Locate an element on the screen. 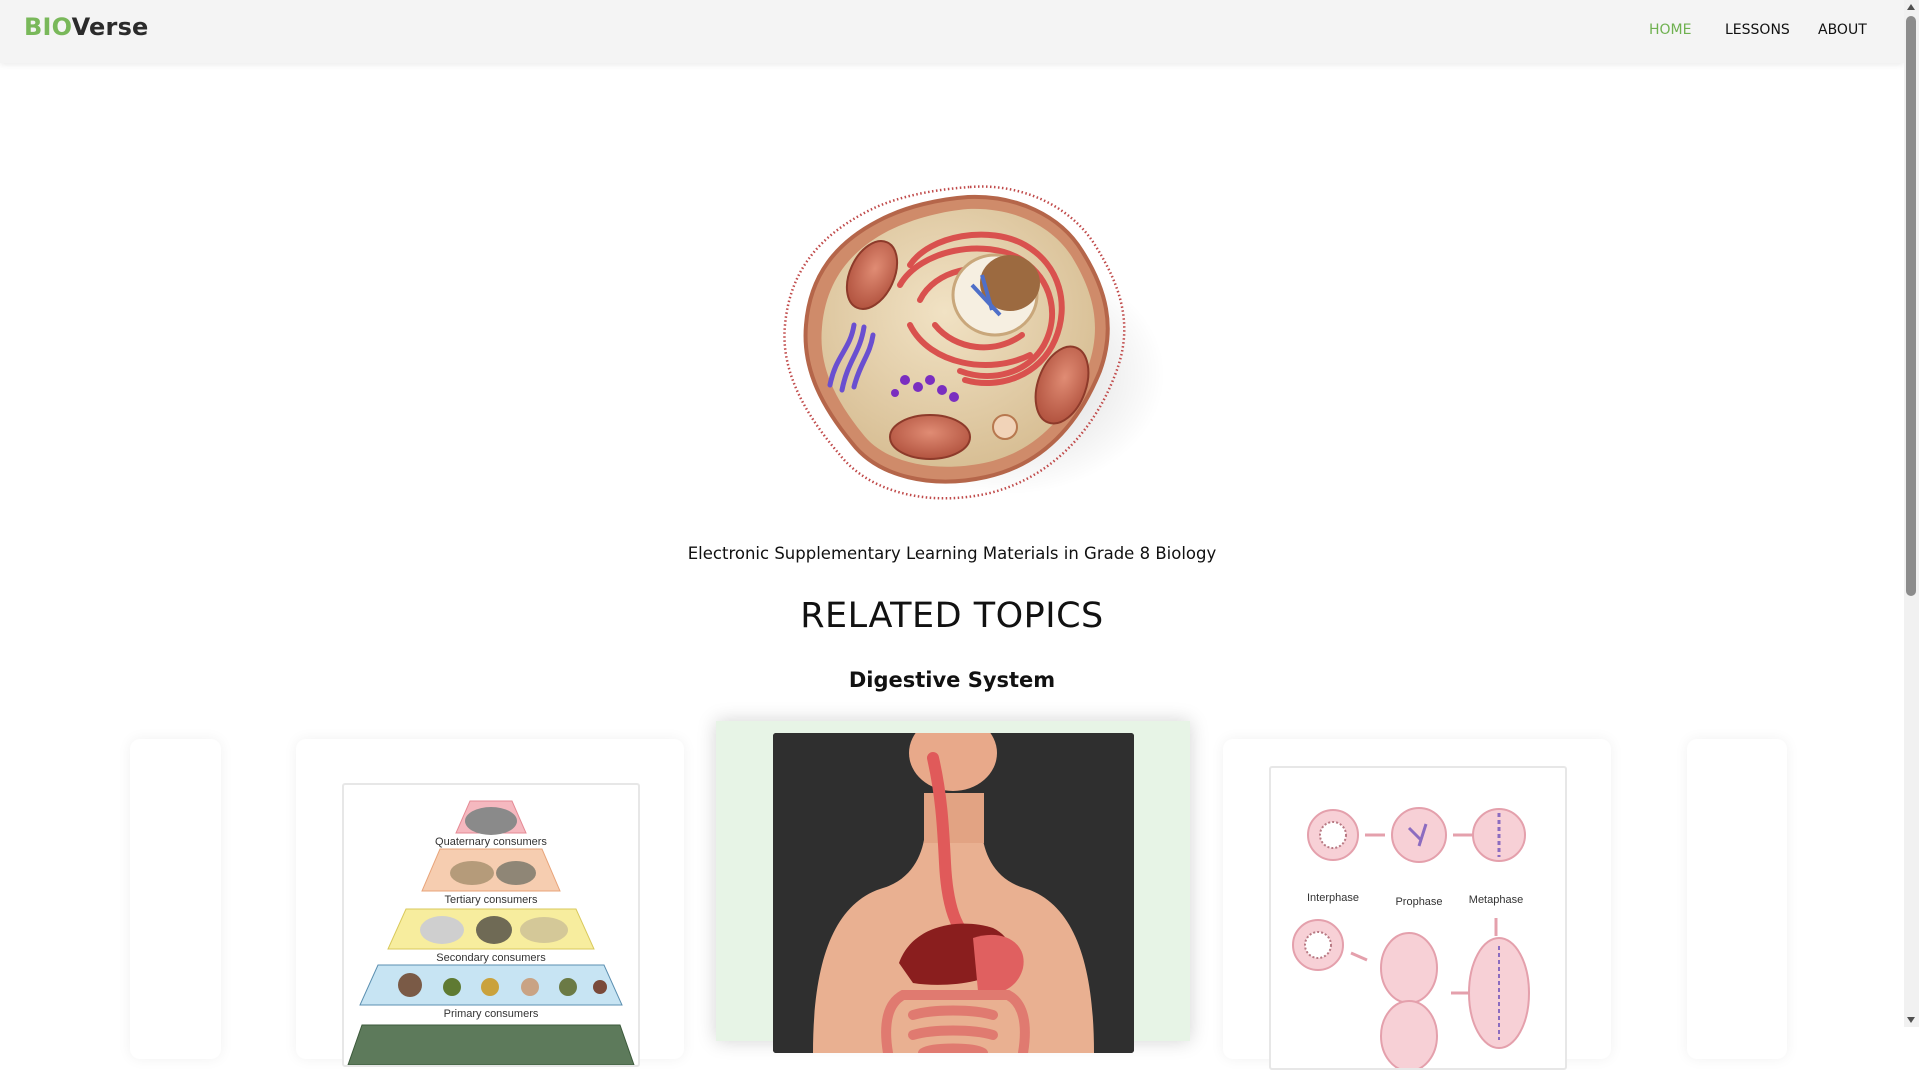 This screenshot has width=1919, height=1070. phase-label-interphase: Interphase is located at coordinates (1333, 898).